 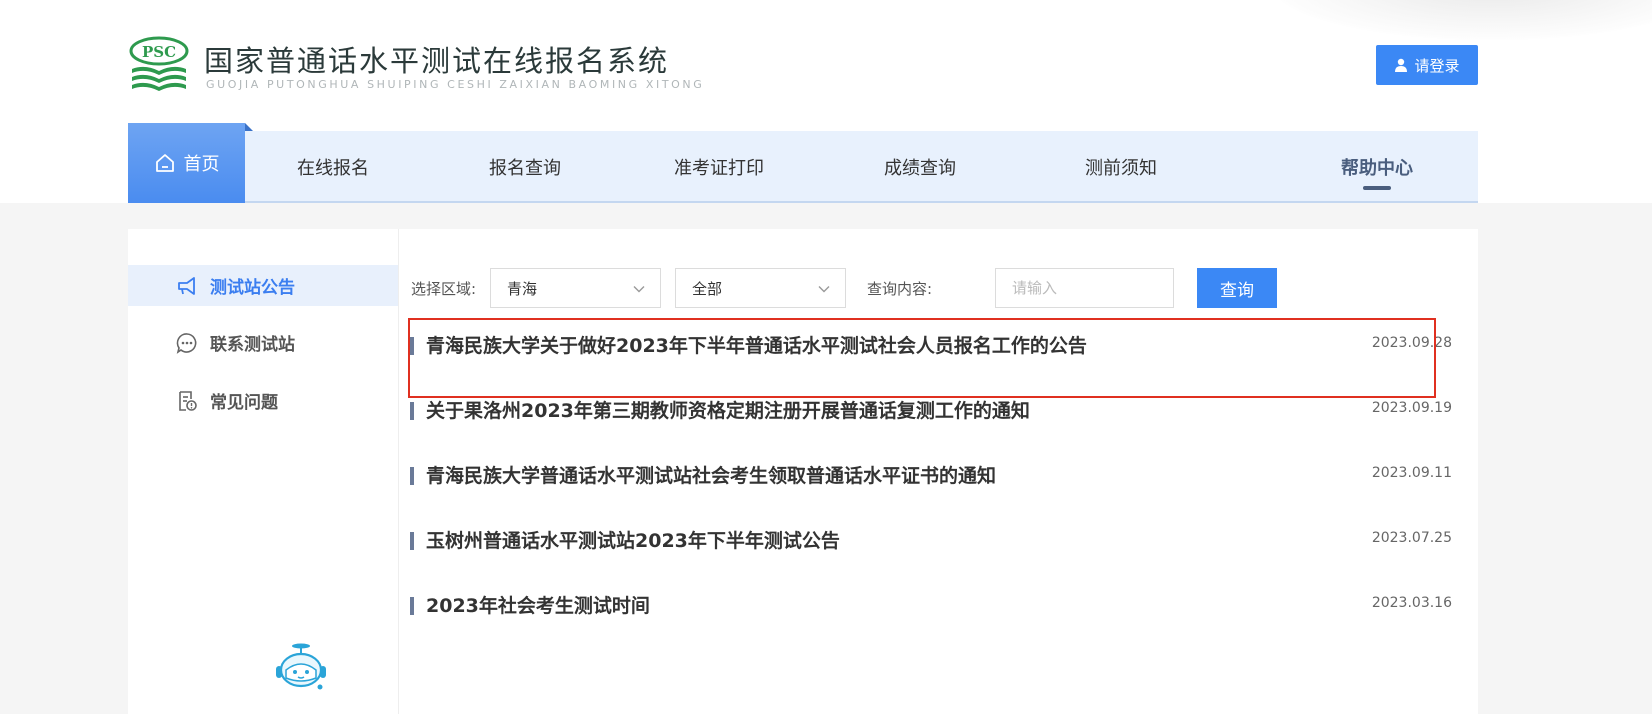 I want to click on robot-assistant-icon, so click(x=301, y=667).